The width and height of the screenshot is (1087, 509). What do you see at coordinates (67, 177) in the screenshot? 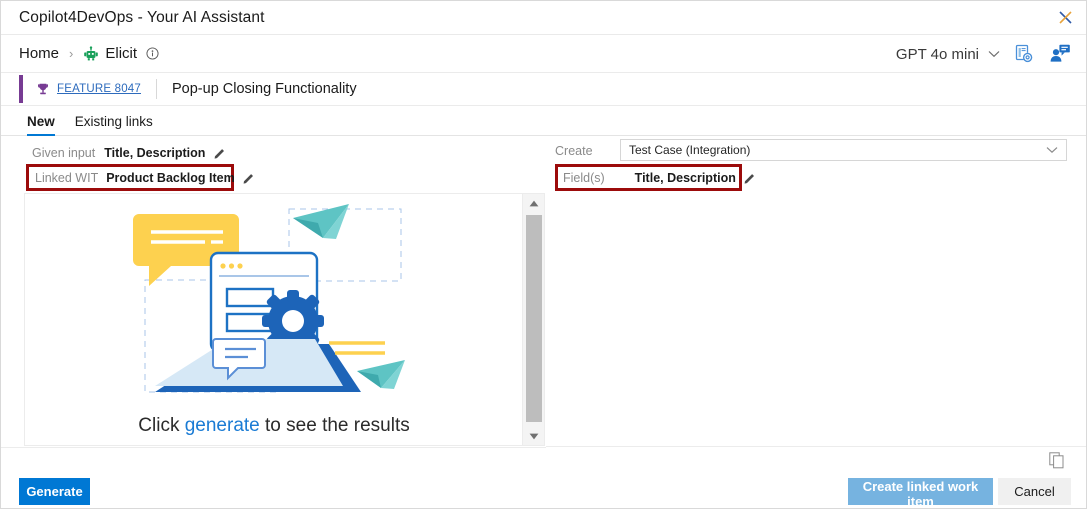
I see `linked-wit-label: Linked WIT` at bounding box center [67, 177].